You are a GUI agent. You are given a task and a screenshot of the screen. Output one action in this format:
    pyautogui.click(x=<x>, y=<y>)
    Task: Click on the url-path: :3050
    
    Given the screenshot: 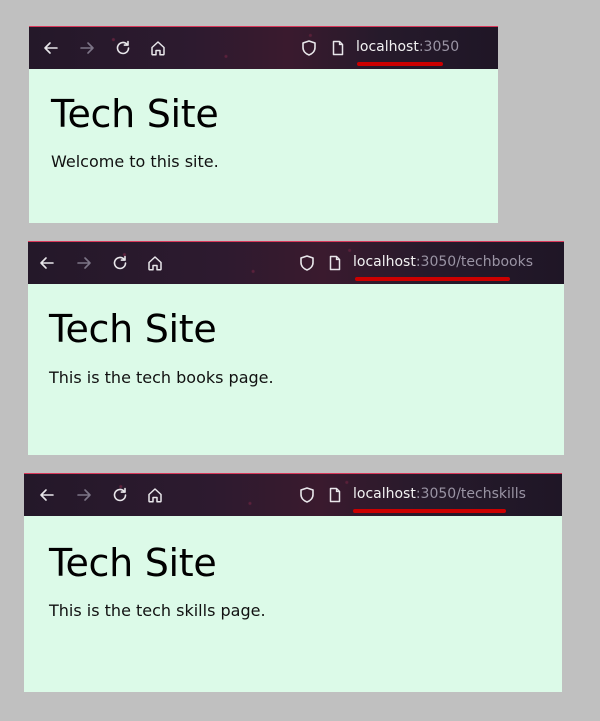 What is the action you would take?
    pyautogui.click(x=439, y=47)
    